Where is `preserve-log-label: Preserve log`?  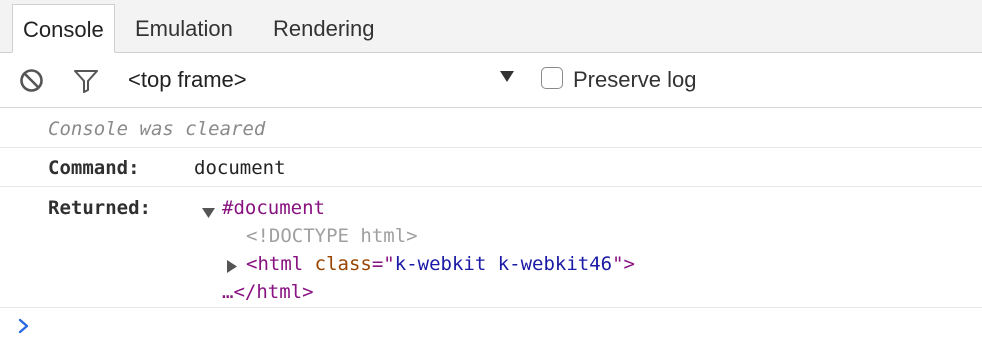 preserve-log-label: Preserve log is located at coordinates (635, 80).